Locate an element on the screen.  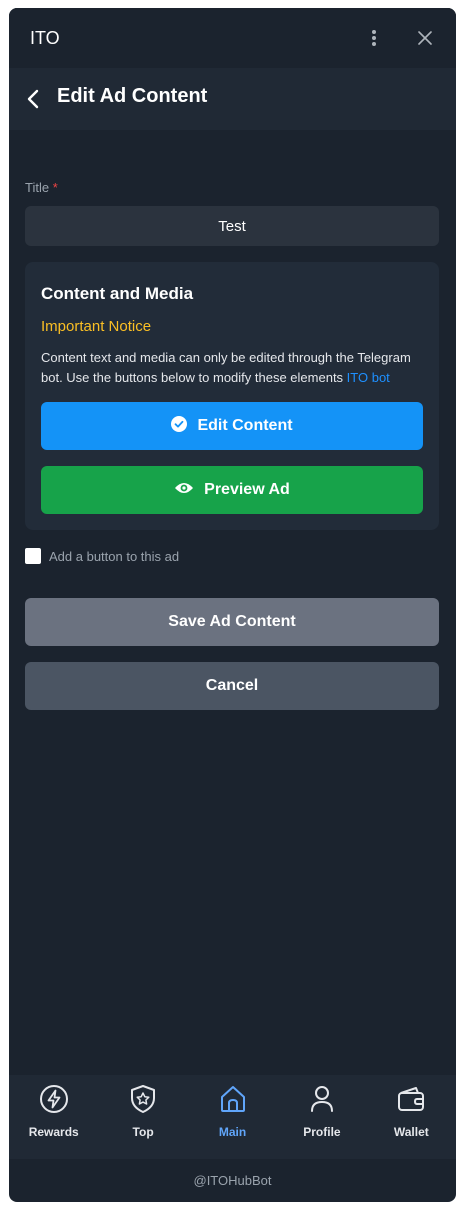
edit-content-button: Edit Content is located at coordinates (232, 426).